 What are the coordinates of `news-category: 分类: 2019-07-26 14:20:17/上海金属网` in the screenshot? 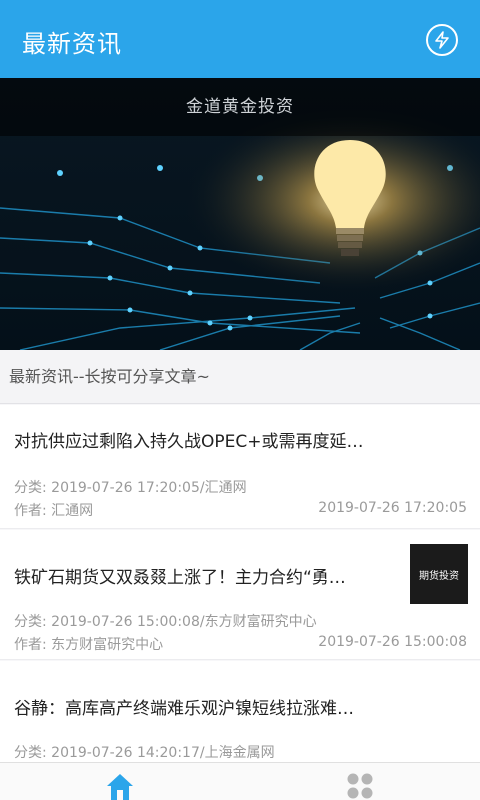 It's located at (144, 753).